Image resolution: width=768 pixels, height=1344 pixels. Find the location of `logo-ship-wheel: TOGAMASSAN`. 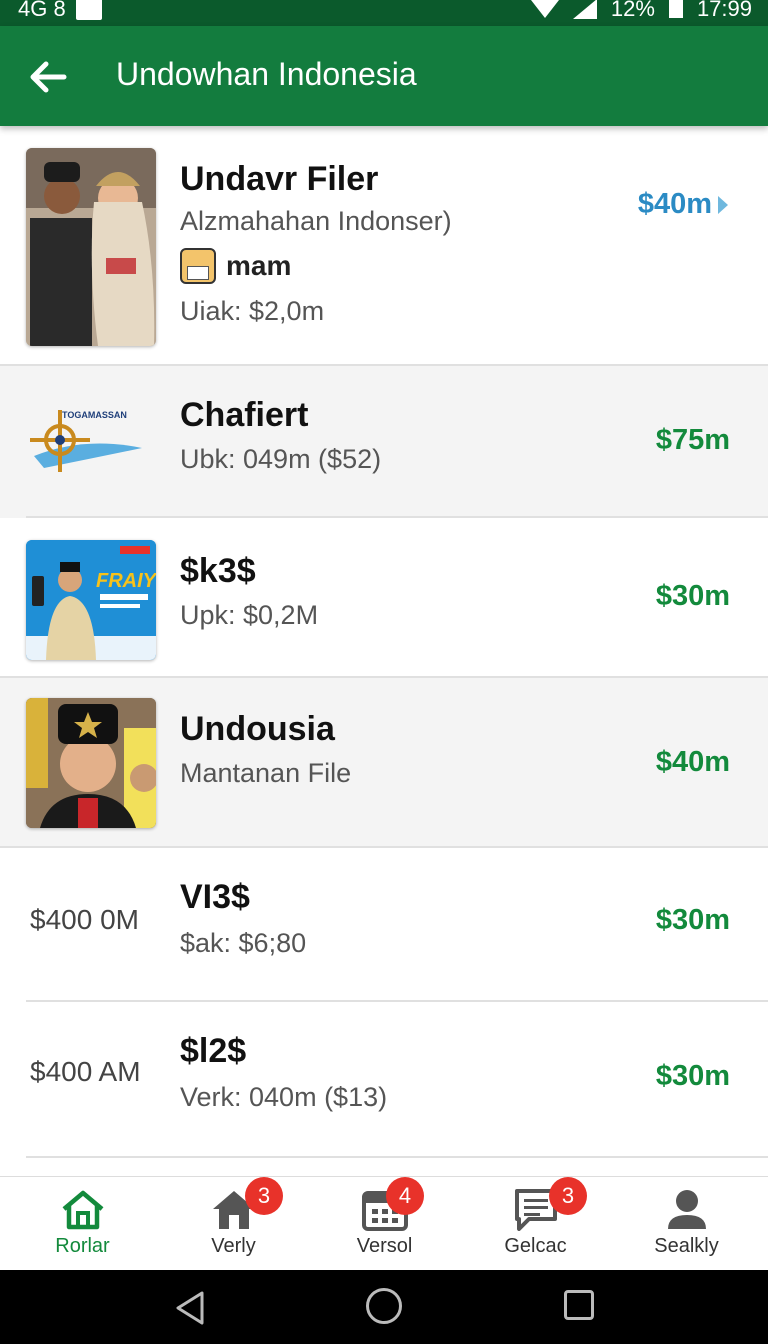

logo-ship-wheel: TOGAMASSAN is located at coordinates (86, 437).